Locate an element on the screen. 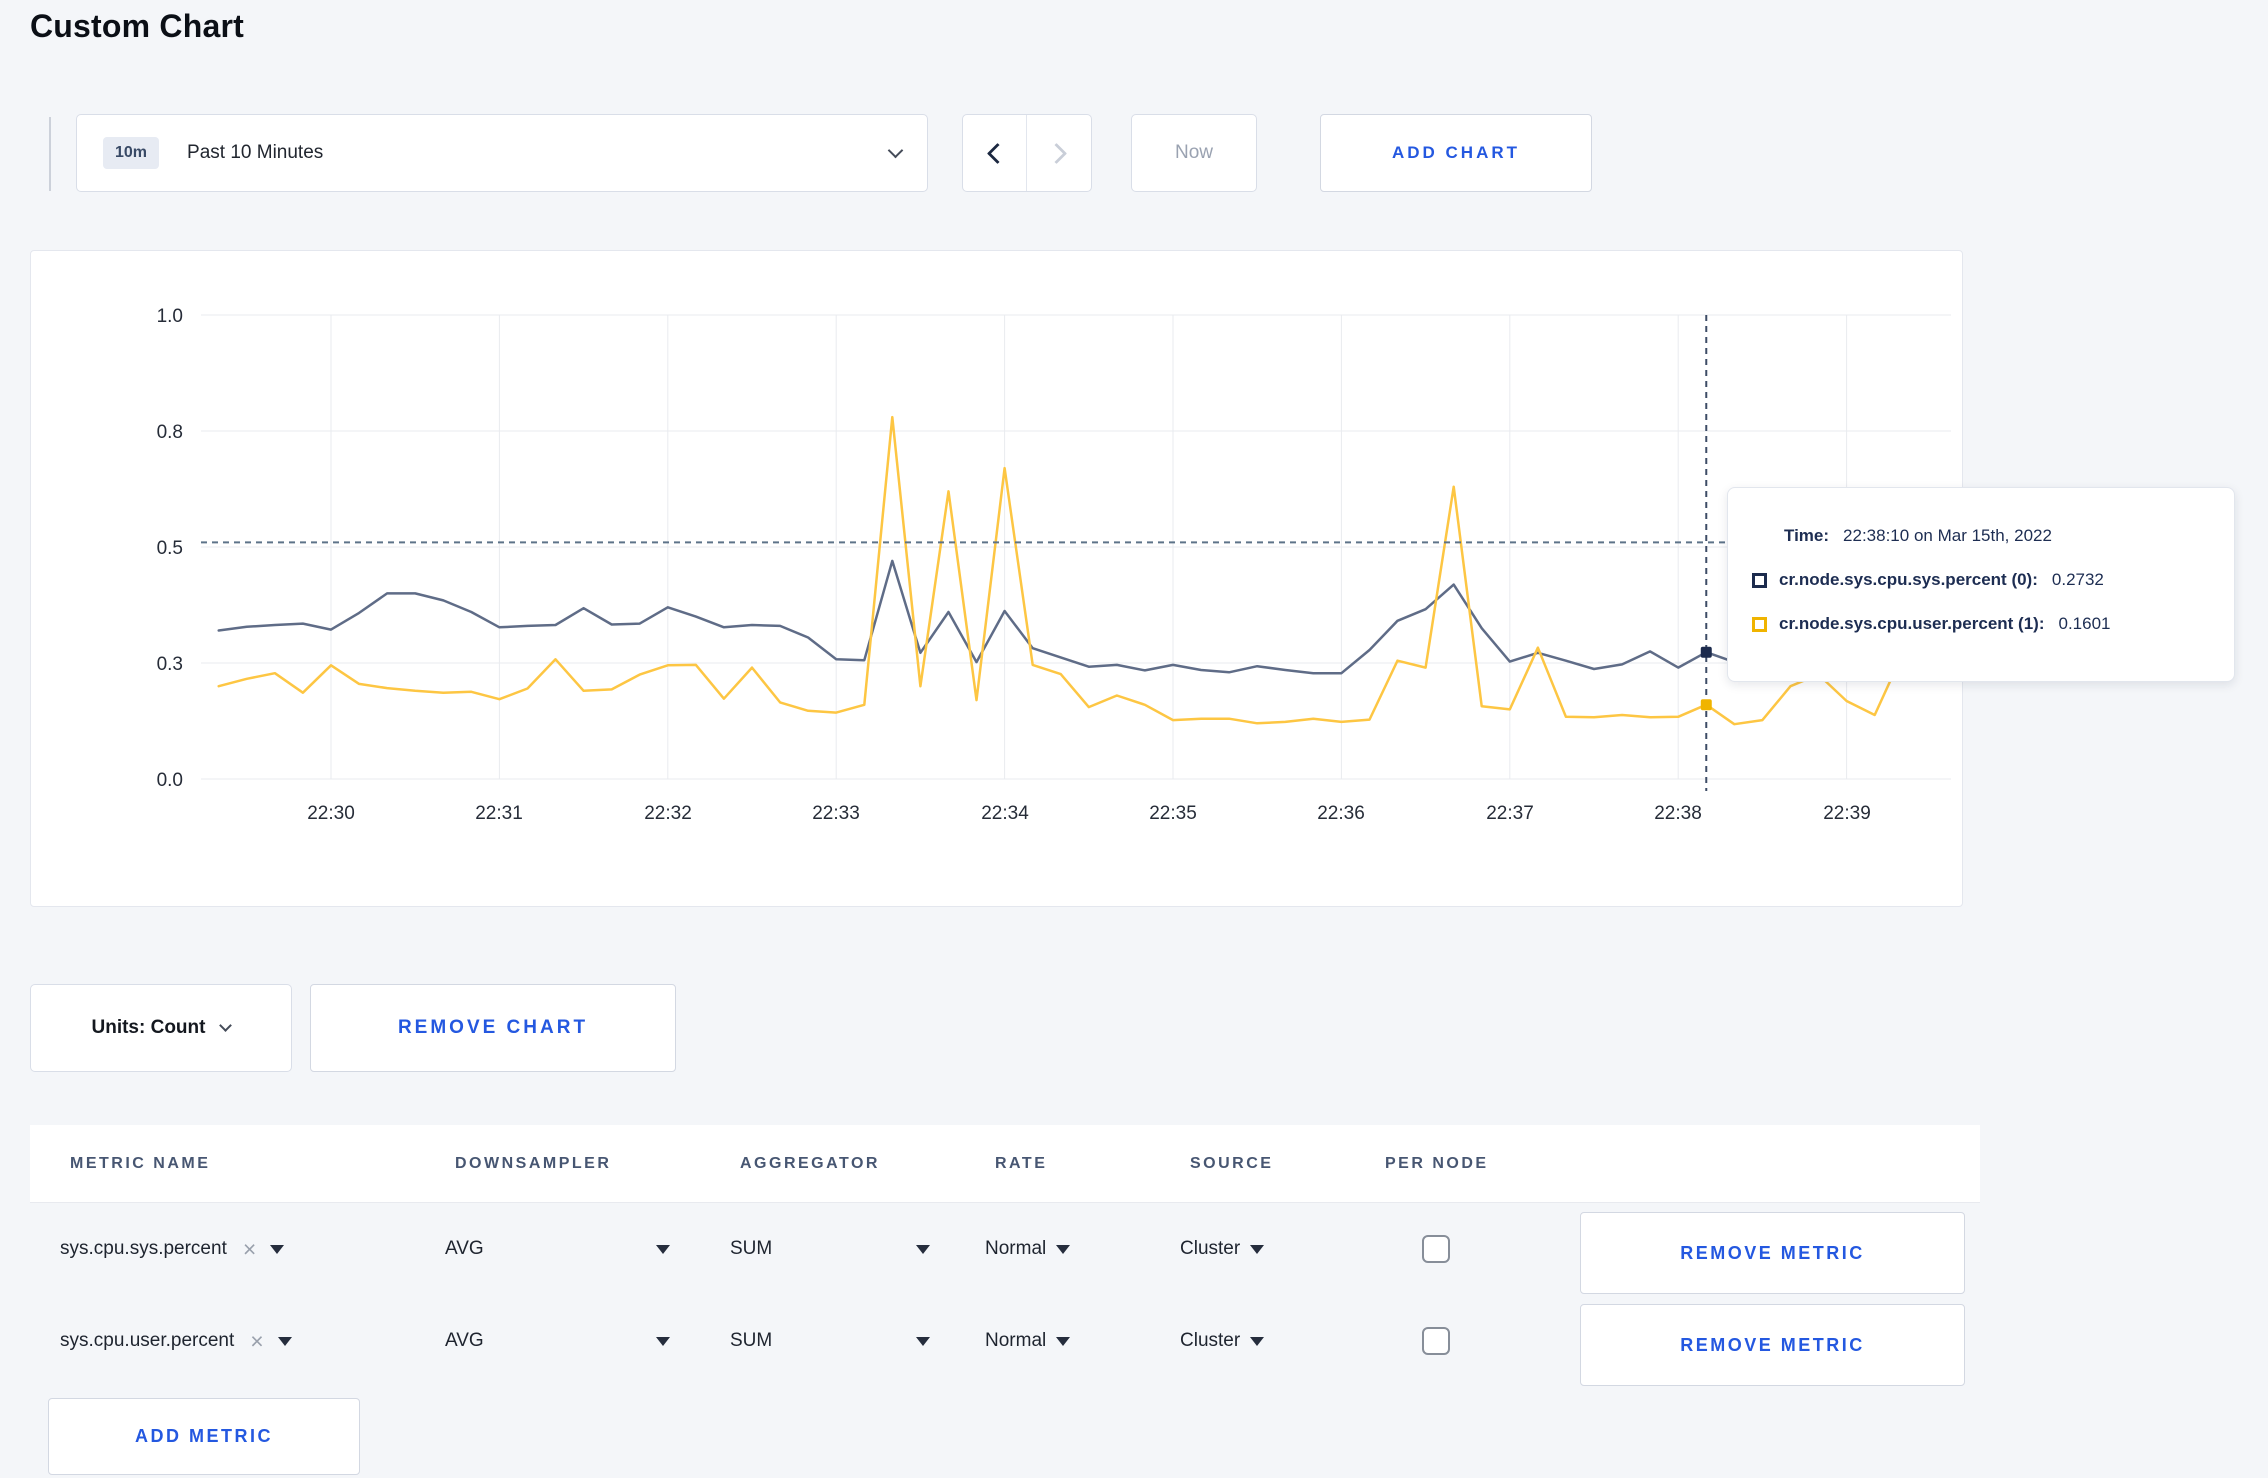  chevron-right-icon is located at coordinates (1056, 153).